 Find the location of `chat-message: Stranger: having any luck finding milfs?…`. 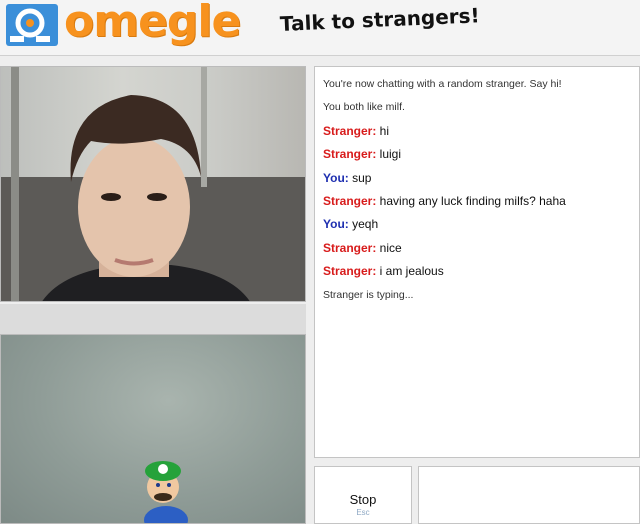

chat-message: Stranger: having any luck finding milfs?… is located at coordinates (481, 201).